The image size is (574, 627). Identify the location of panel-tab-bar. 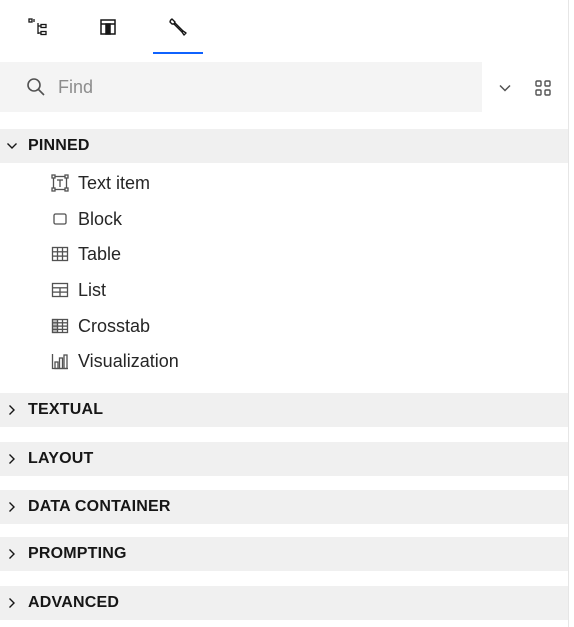
(284, 27).